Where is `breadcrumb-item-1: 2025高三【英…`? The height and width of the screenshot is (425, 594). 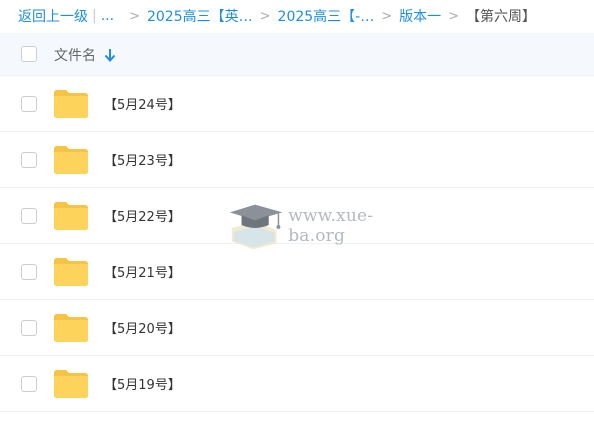 breadcrumb-item-1: 2025高三【英… is located at coordinates (200, 16).